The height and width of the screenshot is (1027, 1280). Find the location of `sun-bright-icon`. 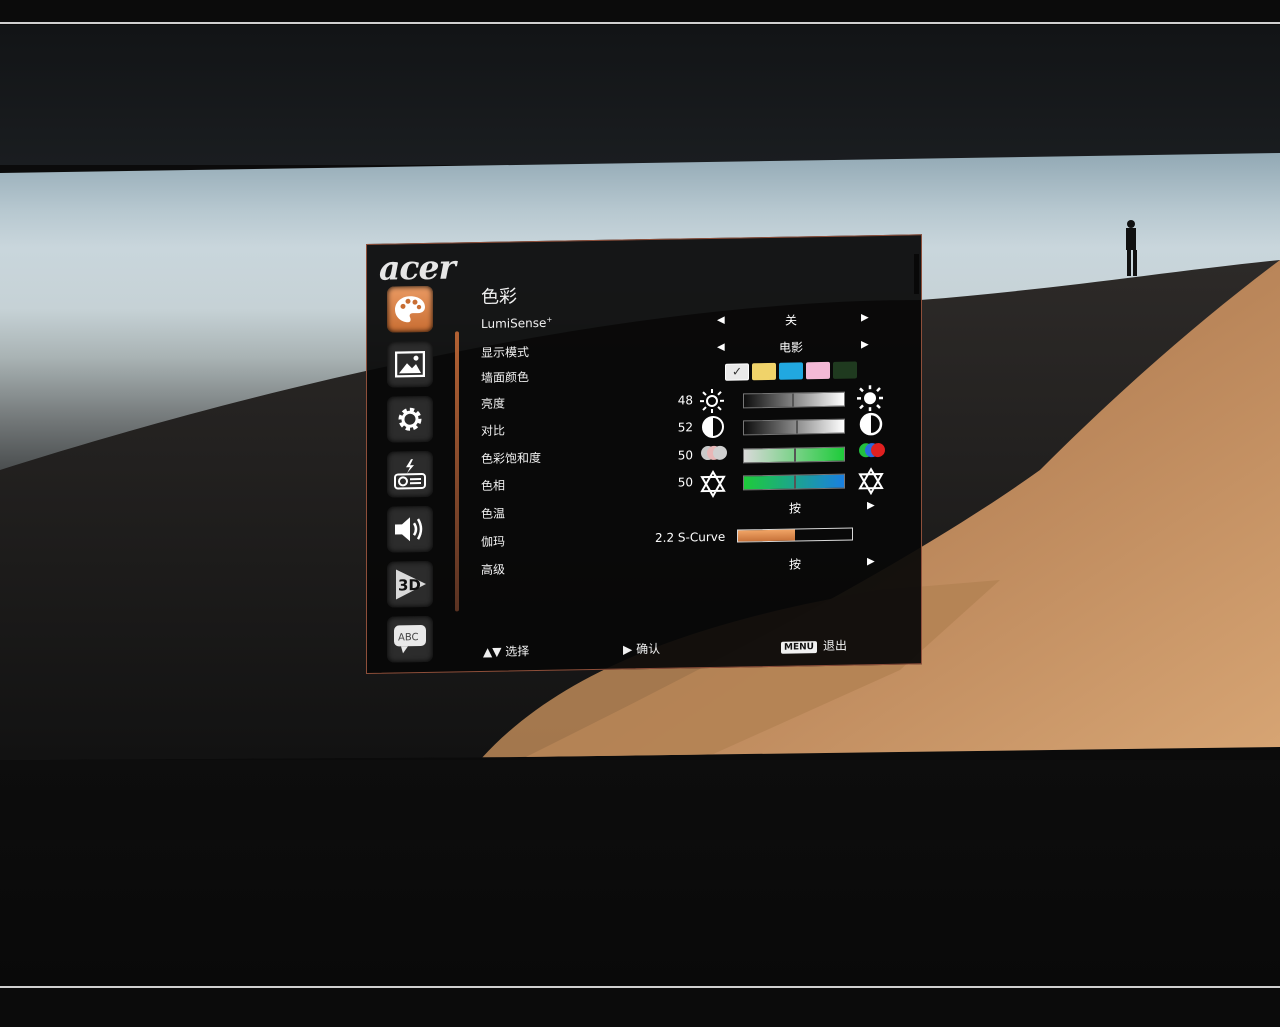

sun-bright-icon is located at coordinates (870, 398).